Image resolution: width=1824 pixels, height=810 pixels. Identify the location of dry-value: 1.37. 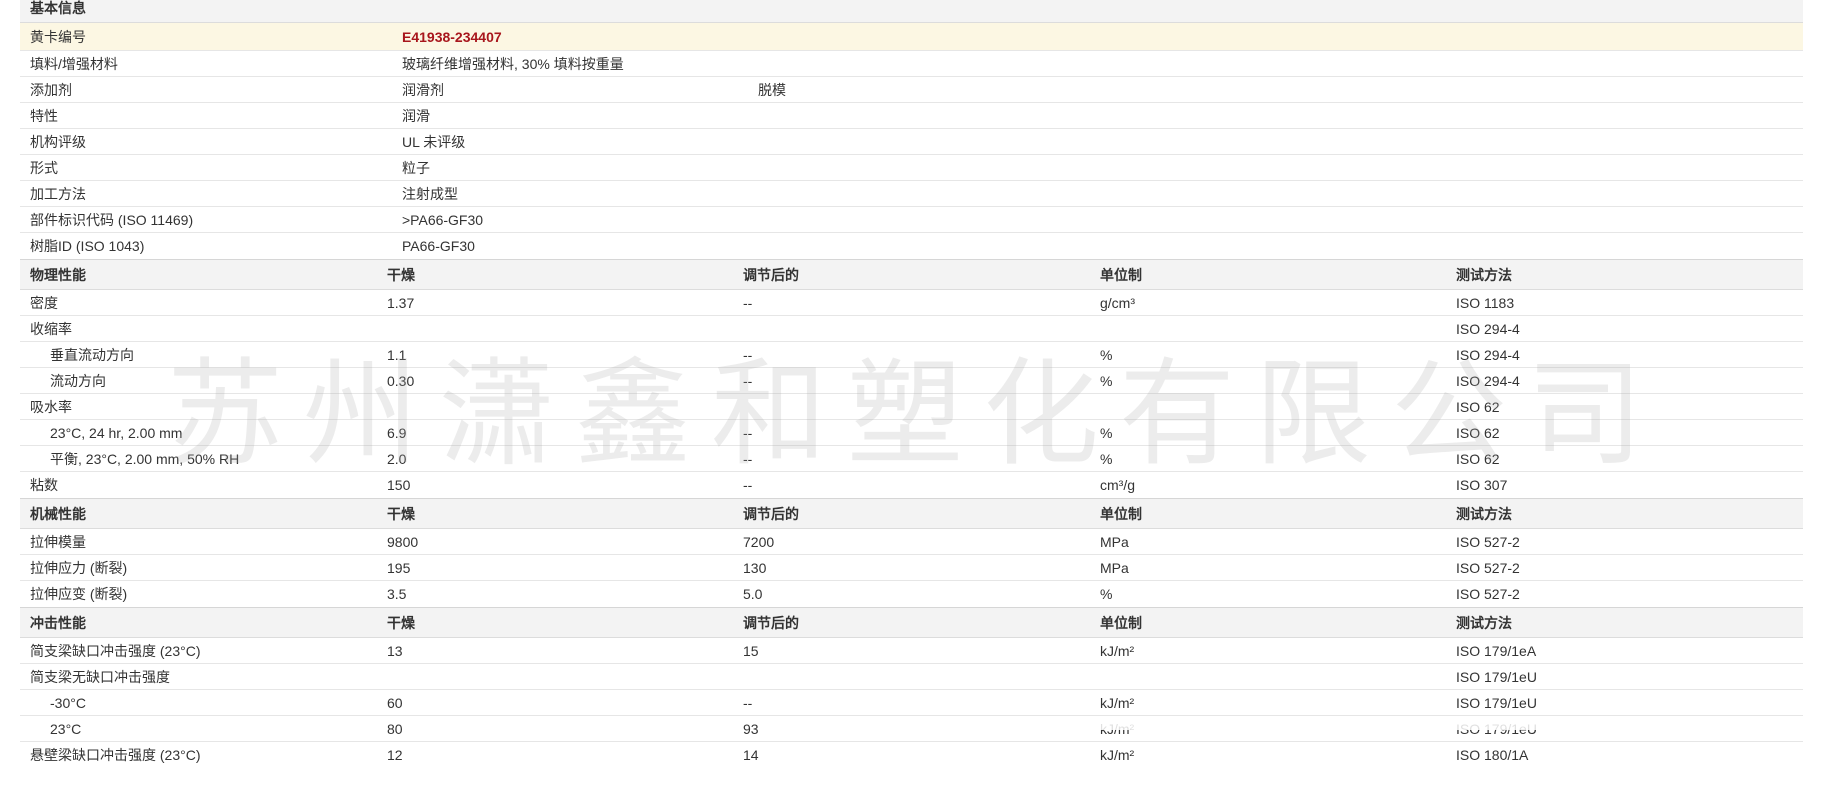
(401, 303).